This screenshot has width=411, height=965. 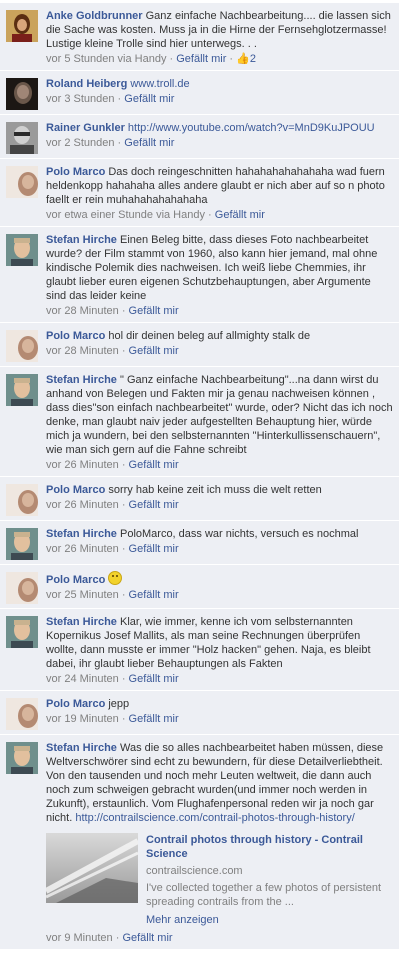 What do you see at coordinates (106, 59) in the screenshot?
I see `comment-time: vor 5 Stunden via Handy` at bounding box center [106, 59].